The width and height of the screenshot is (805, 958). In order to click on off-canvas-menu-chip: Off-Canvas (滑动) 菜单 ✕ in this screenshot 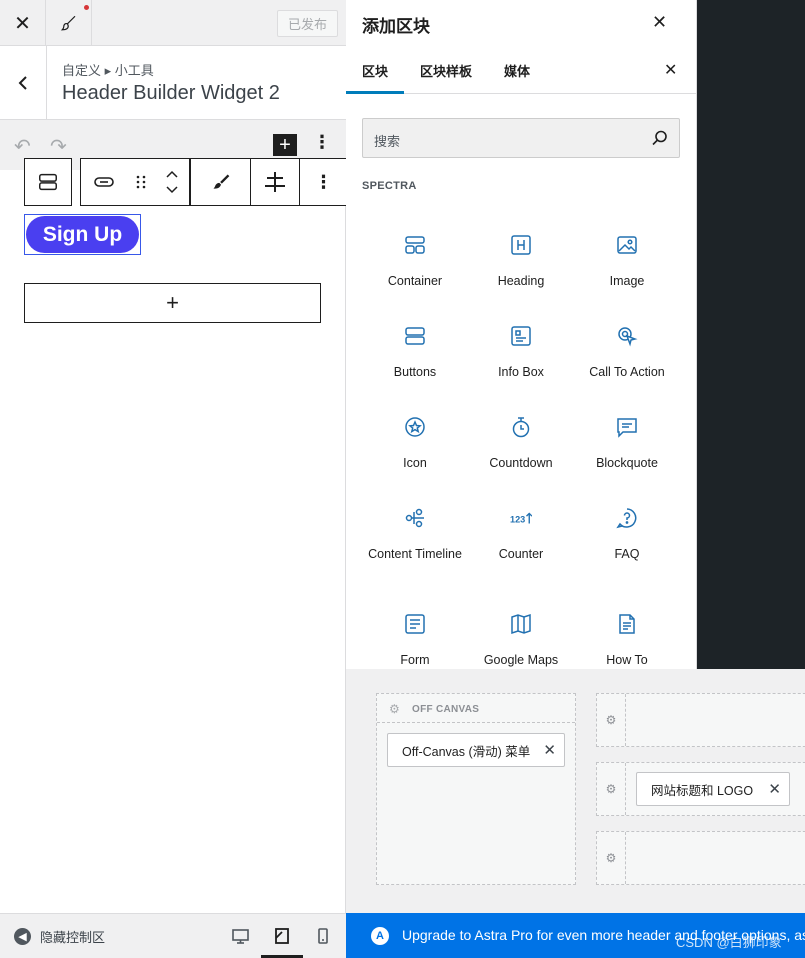, I will do `click(476, 750)`.